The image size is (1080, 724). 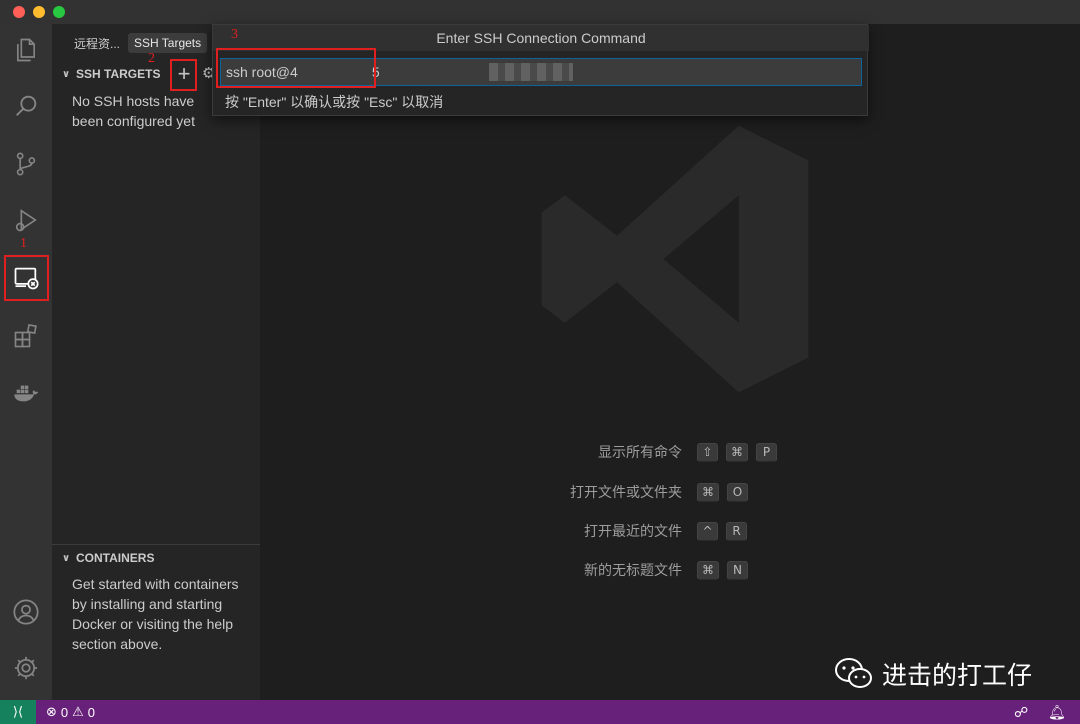 I want to click on containers-title: CONTAINERS, so click(x=115, y=558).